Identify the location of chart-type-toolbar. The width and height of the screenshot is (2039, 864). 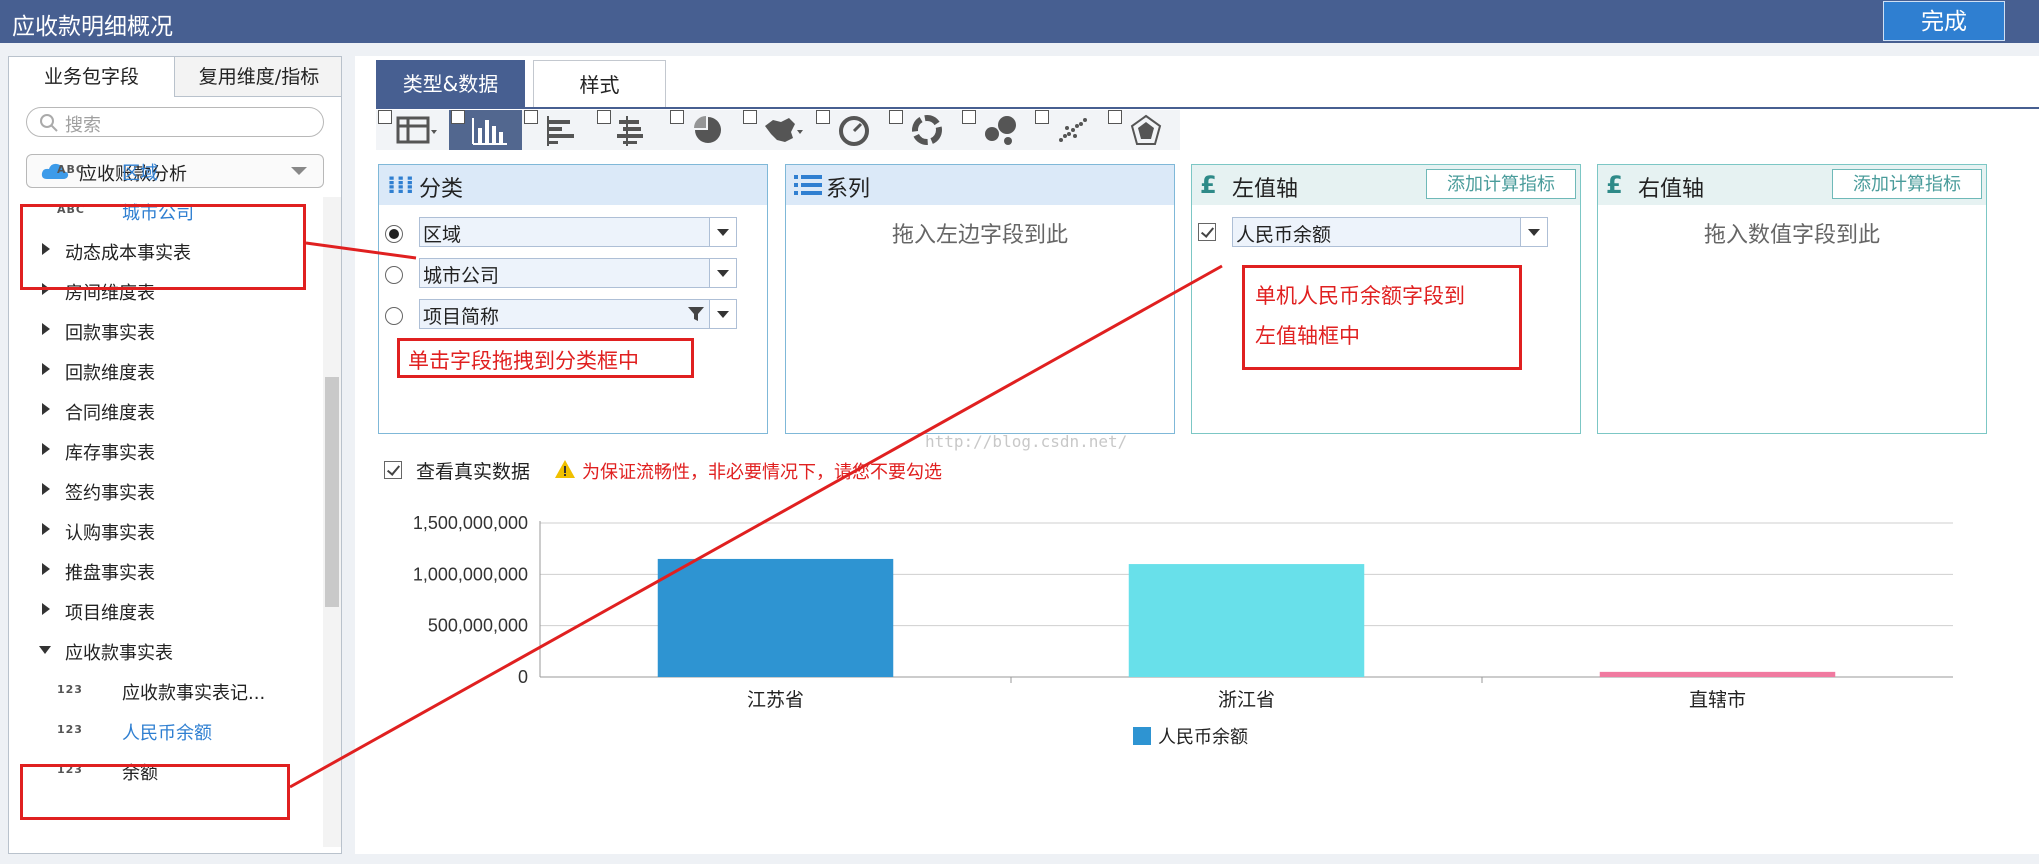
(778, 130).